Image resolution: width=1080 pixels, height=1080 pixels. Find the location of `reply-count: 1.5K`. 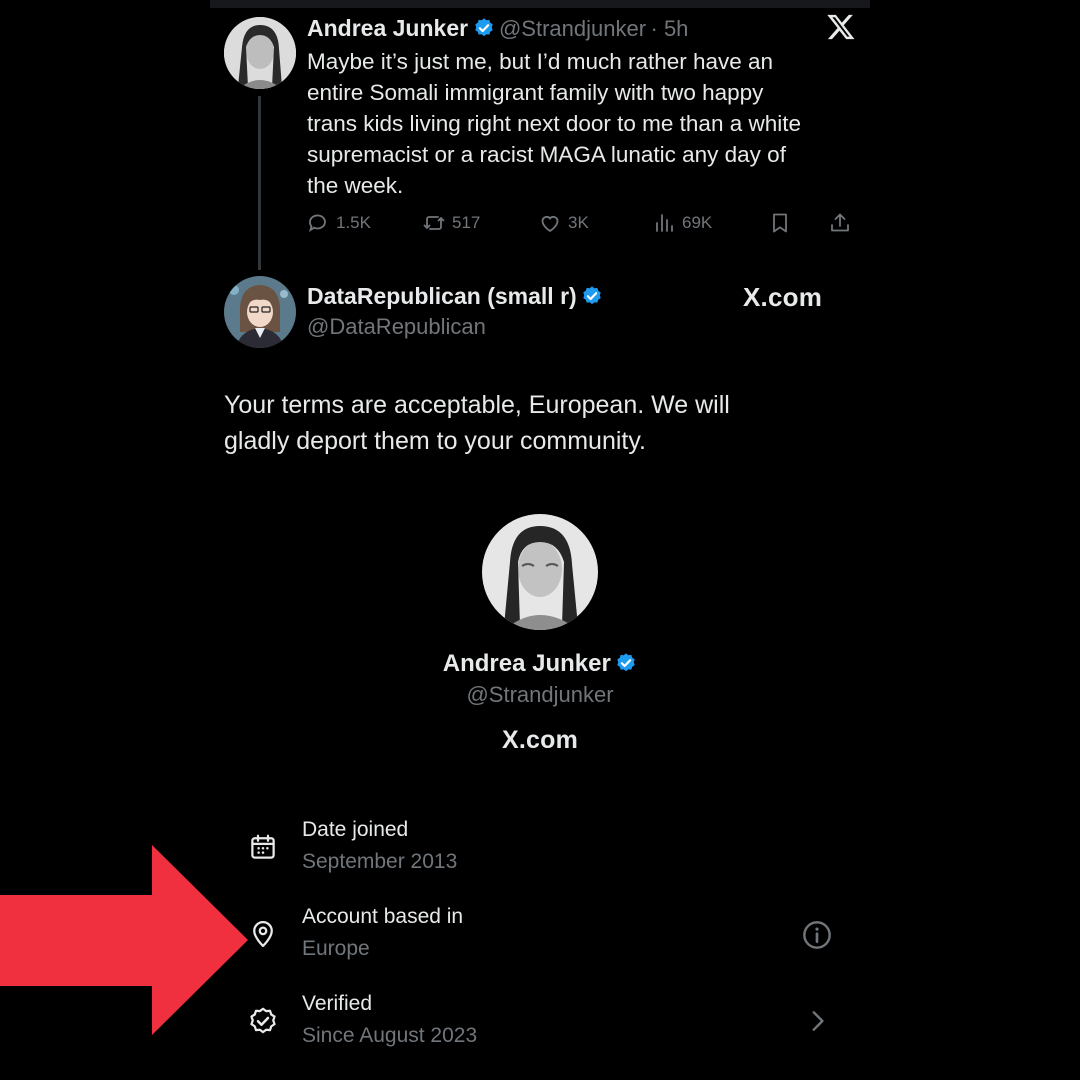

reply-count: 1.5K is located at coordinates (353, 222).